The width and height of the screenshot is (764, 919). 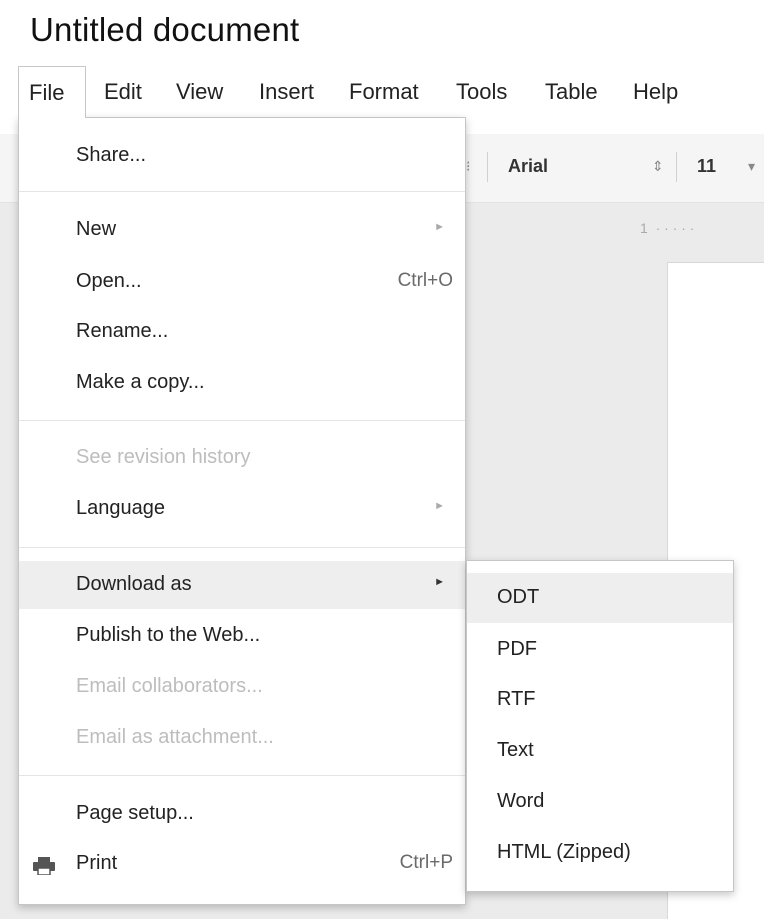 I want to click on menu-item-revision-history: See revision history, so click(x=242, y=458).